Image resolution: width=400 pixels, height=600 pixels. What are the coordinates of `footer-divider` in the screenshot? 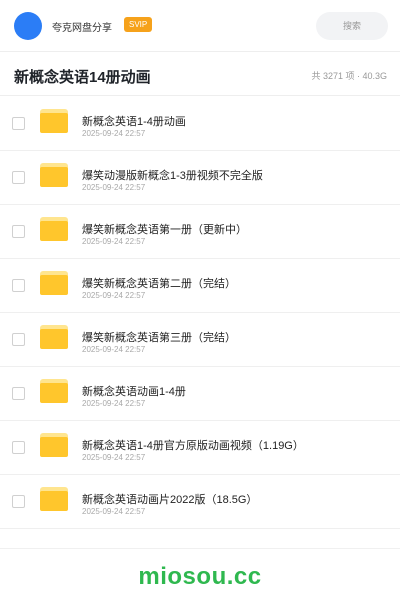 It's located at (200, 548).